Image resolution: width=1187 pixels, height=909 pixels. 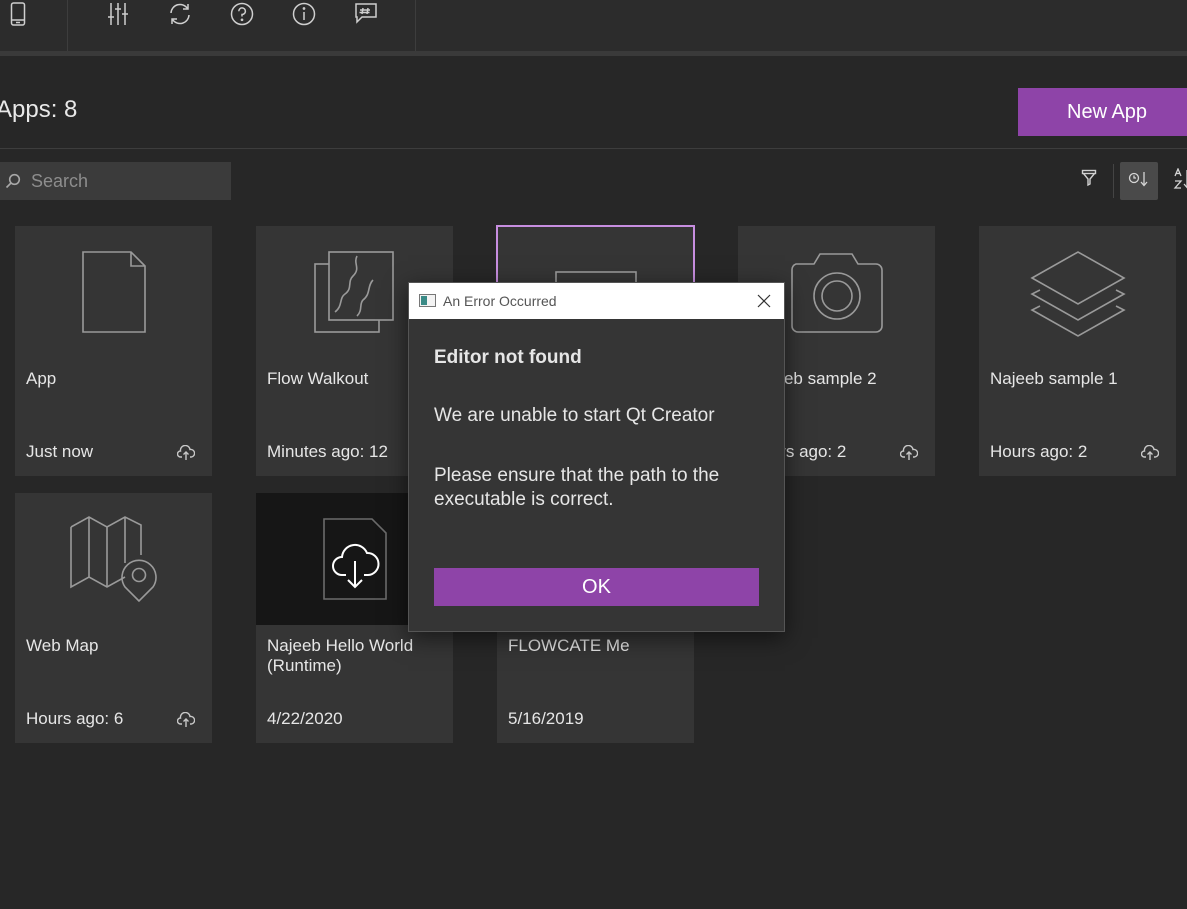 I want to click on sort-divider, so click(x=1113, y=181).